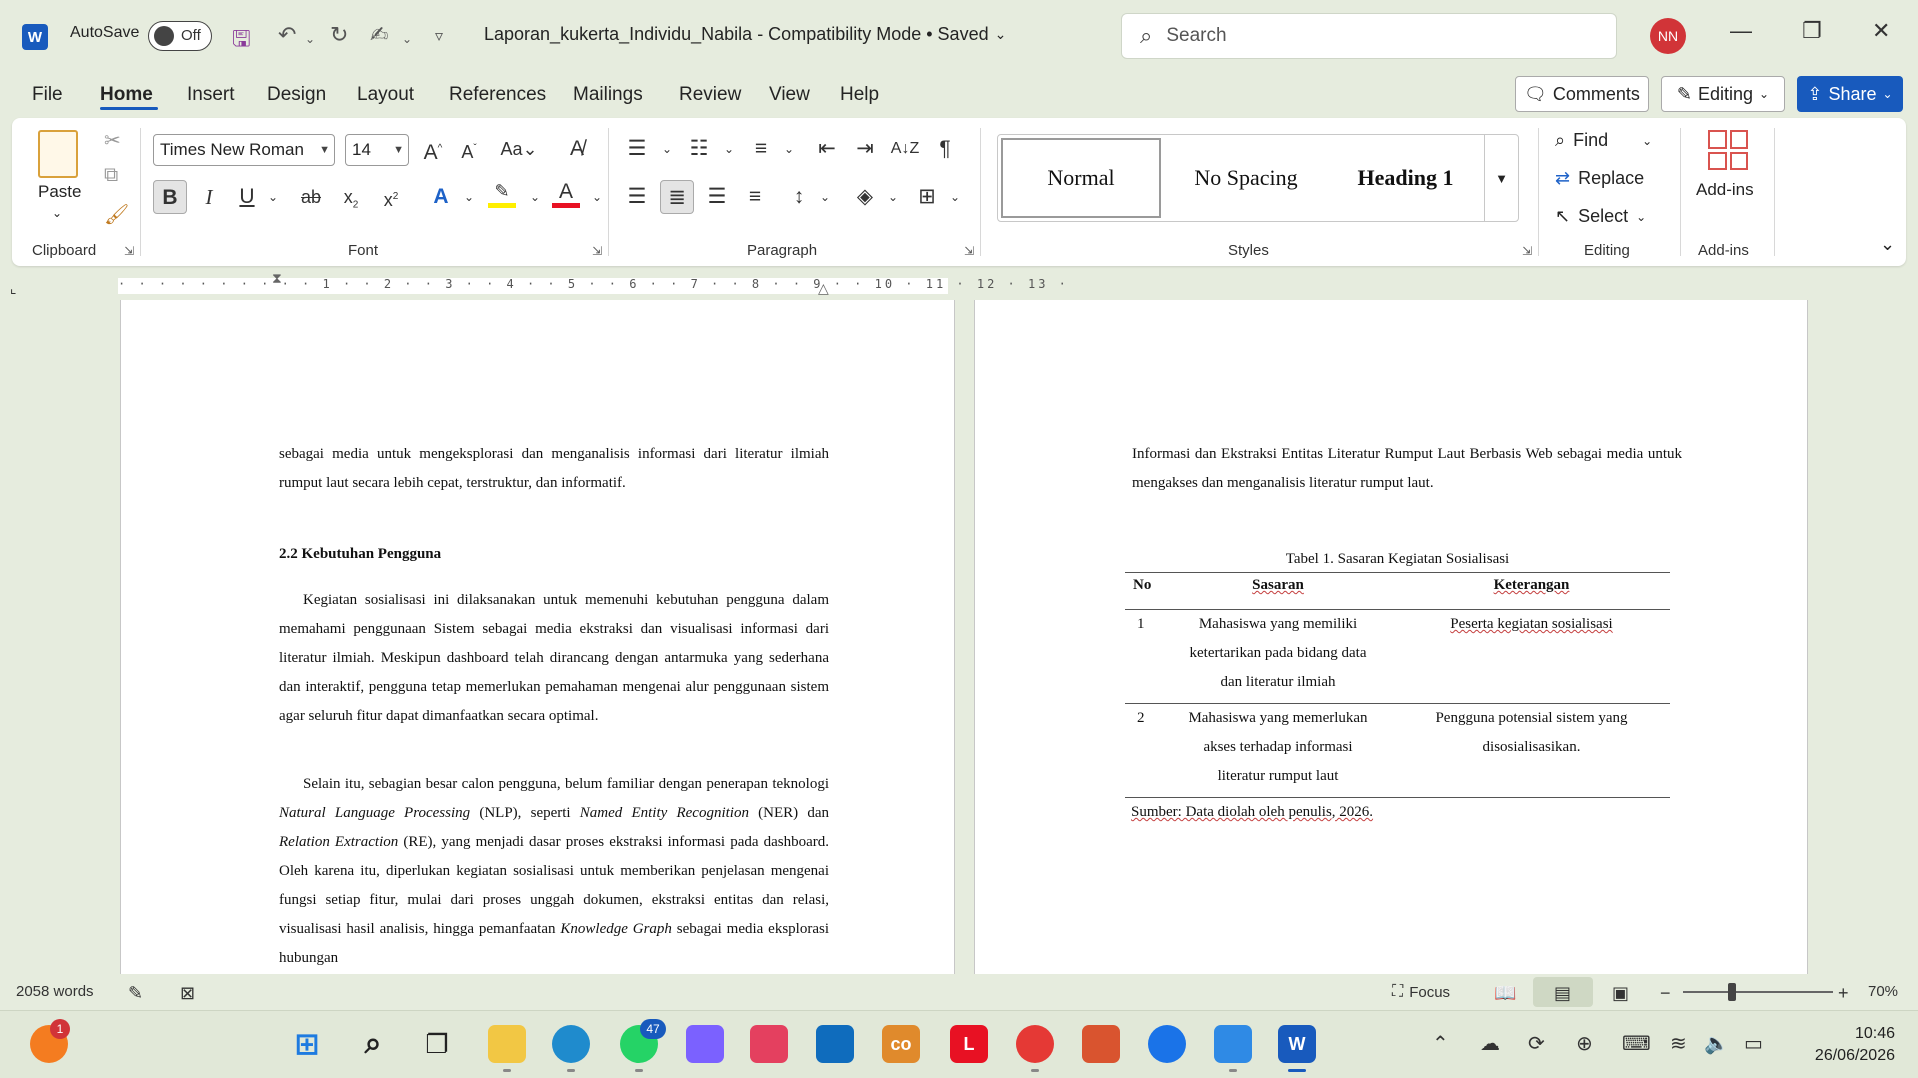 Image resolution: width=1918 pixels, height=1078 pixels. What do you see at coordinates (277, 278) in the screenshot?
I see `indent-marker-icon: ⧗` at bounding box center [277, 278].